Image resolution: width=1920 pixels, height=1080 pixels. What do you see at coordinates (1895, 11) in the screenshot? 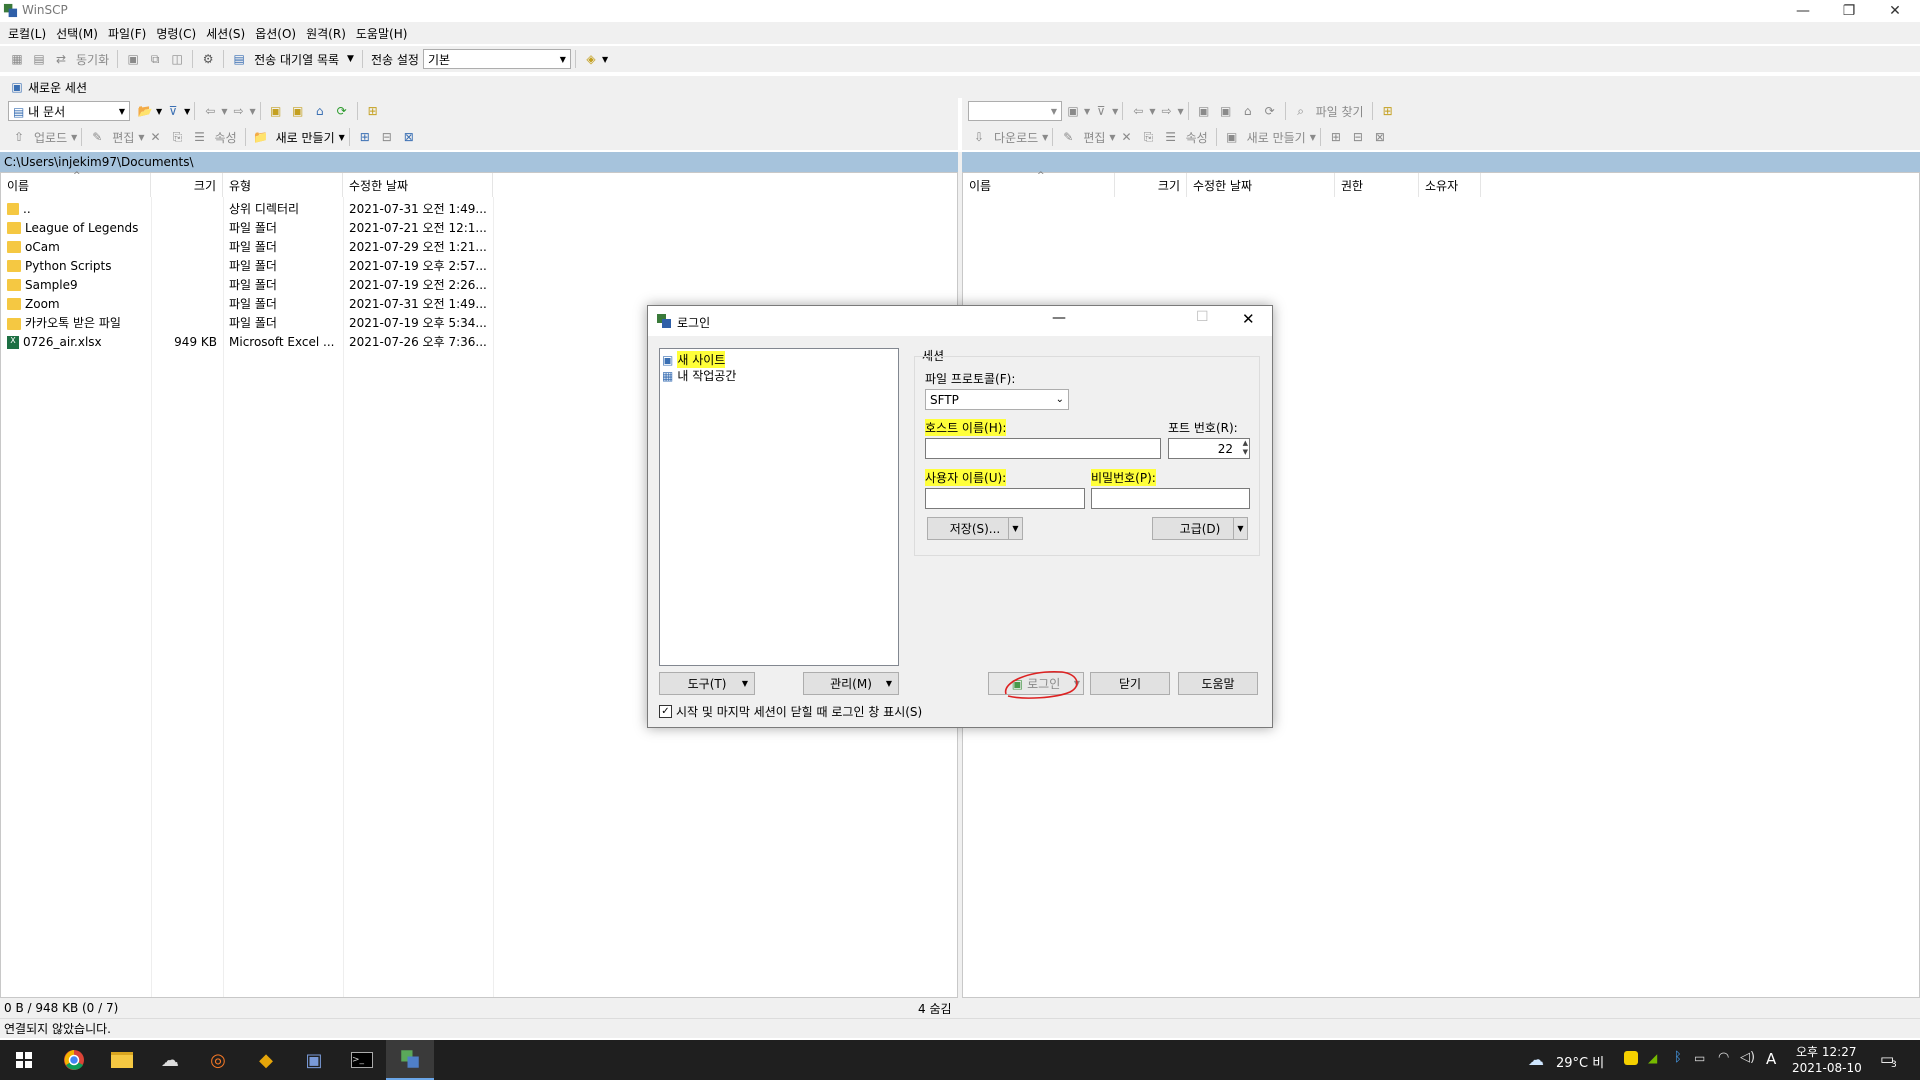
I see `close-window-button: ✕` at bounding box center [1895, 11].